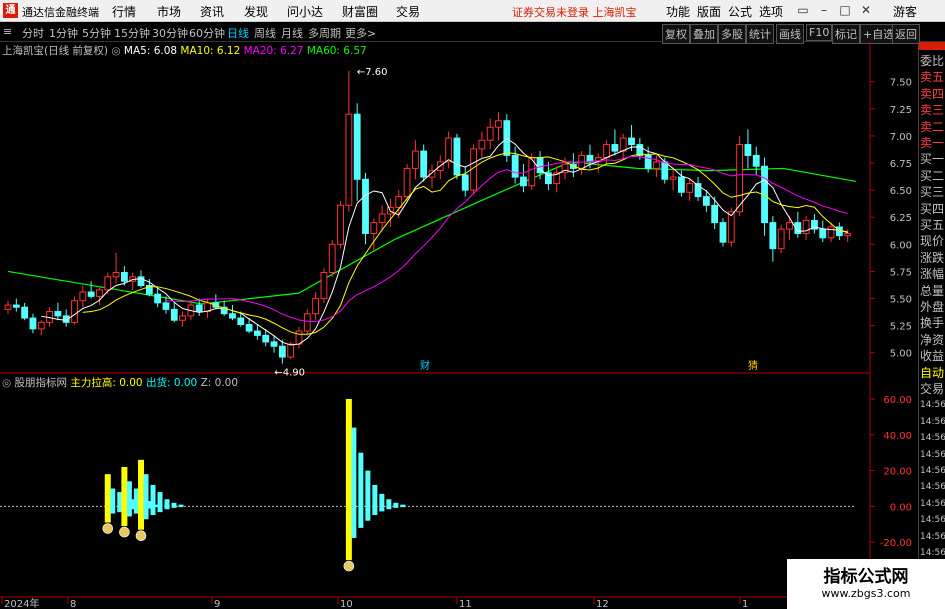 The width and height of the screenshot is (945, 609). I want to click on side-panel-item: 总量, so click(932, 290).